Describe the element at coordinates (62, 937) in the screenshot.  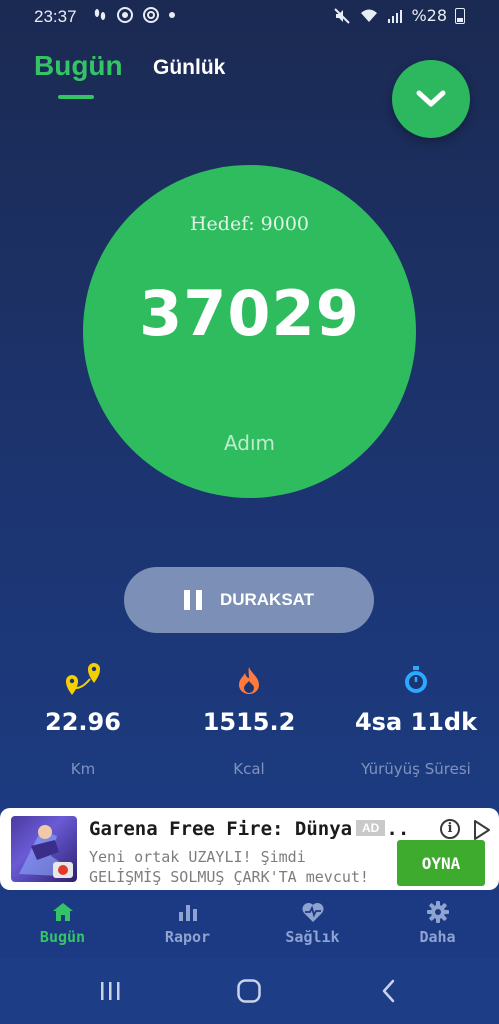
I see `nav-label-today: Bugün` at that location.